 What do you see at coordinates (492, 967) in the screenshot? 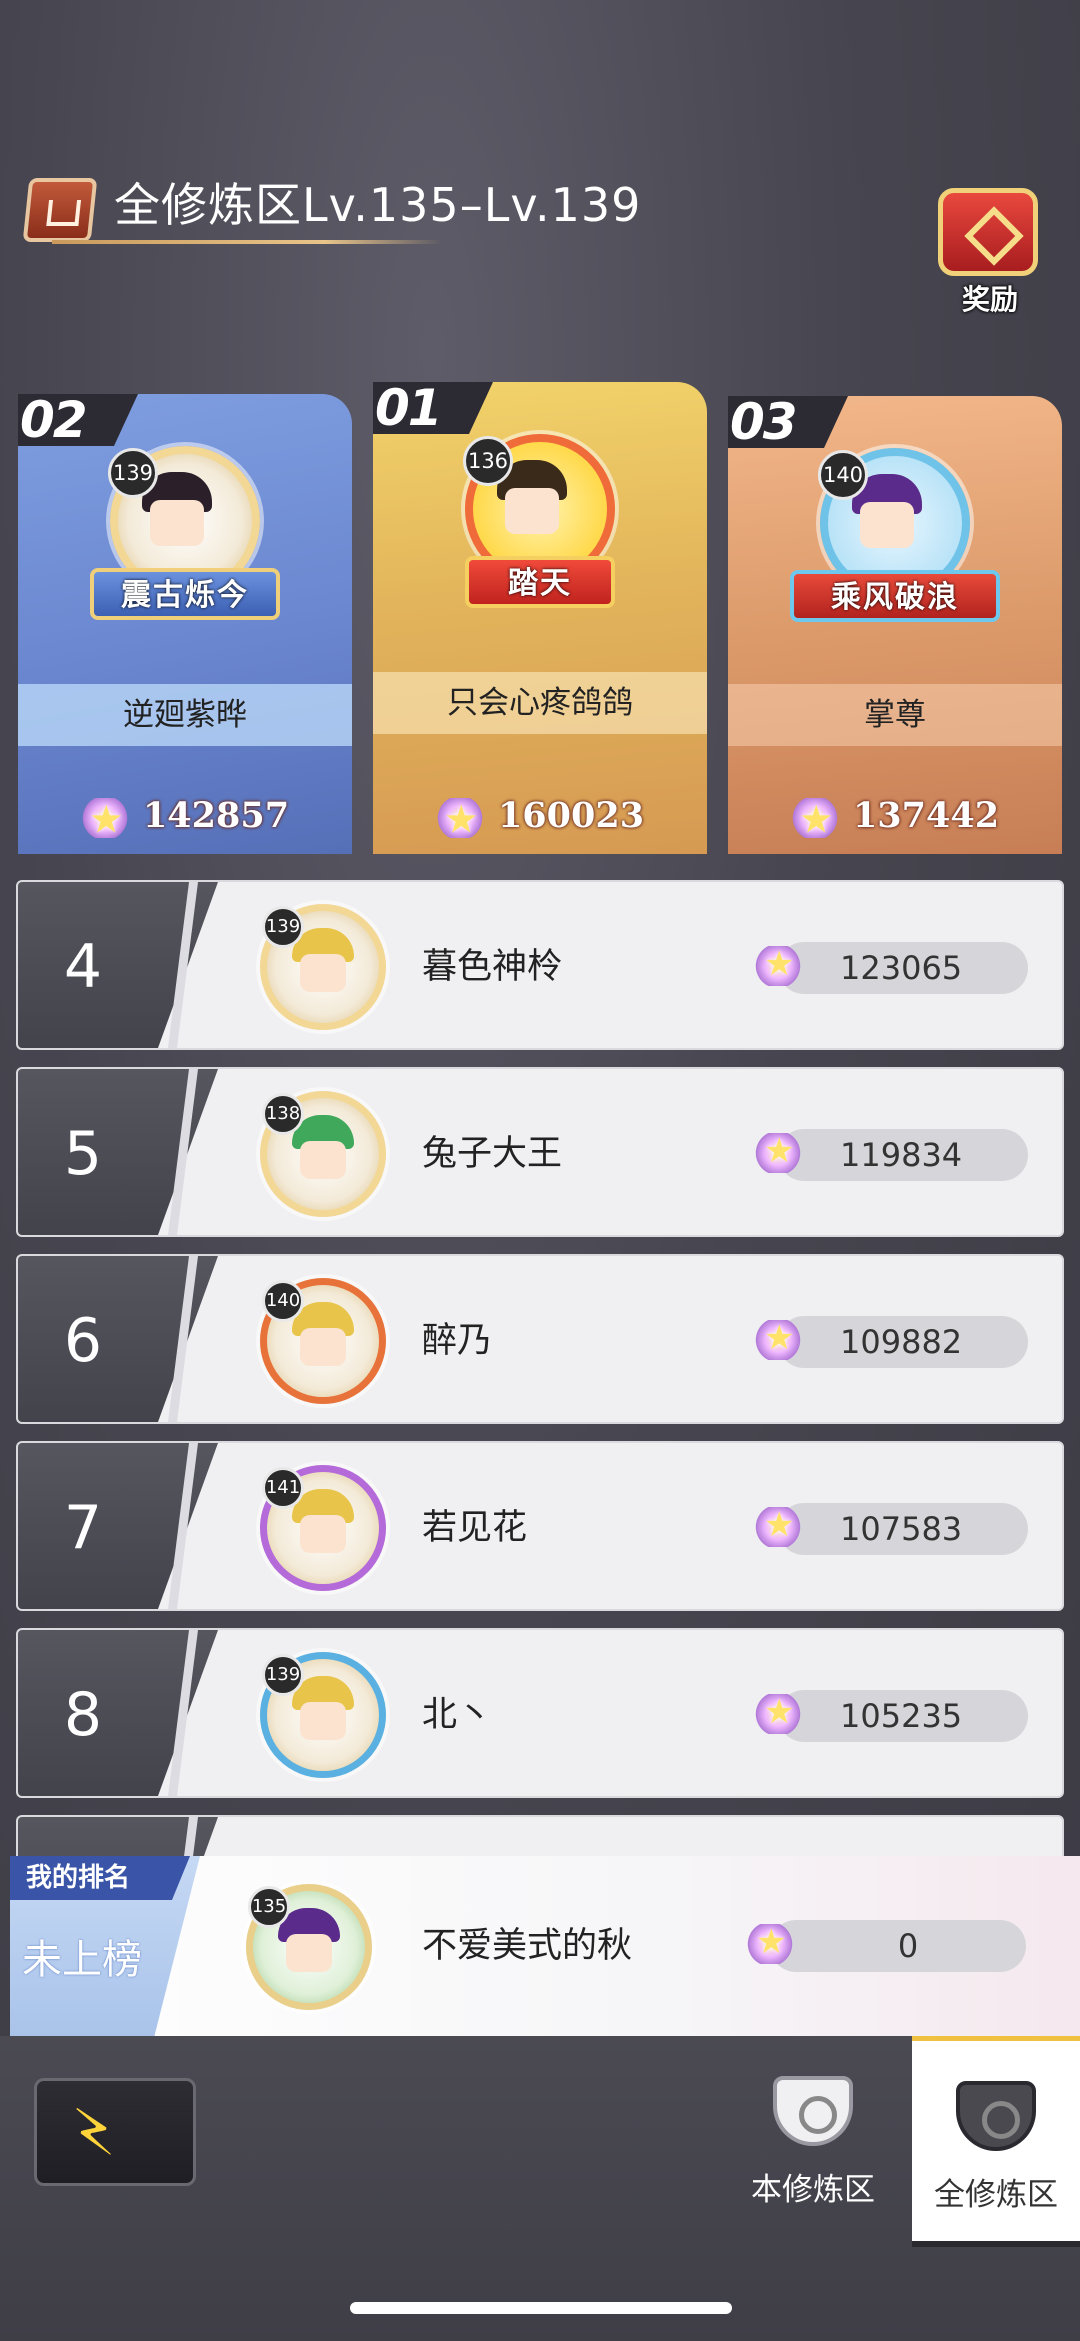
I see `player-name: 暮色神柃` at bounding box center [492, 967].